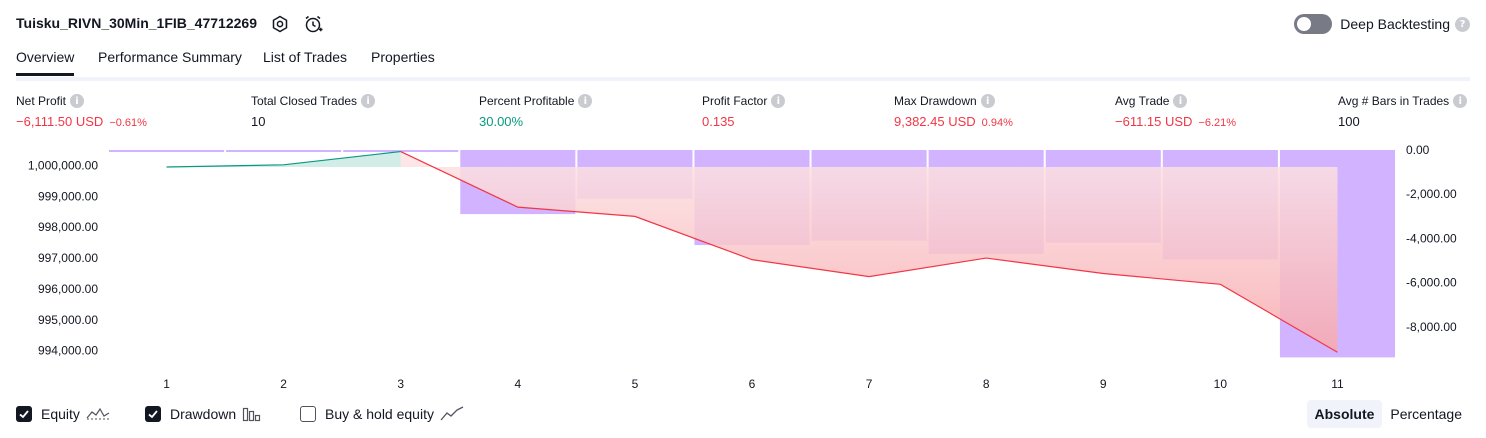  What do you see at coordinates (136, 23) in the screenshot?
I see `strategy-title: Tuisku_RIVN_30Min_1FIB_47712269` at bounding box center [136, 23].